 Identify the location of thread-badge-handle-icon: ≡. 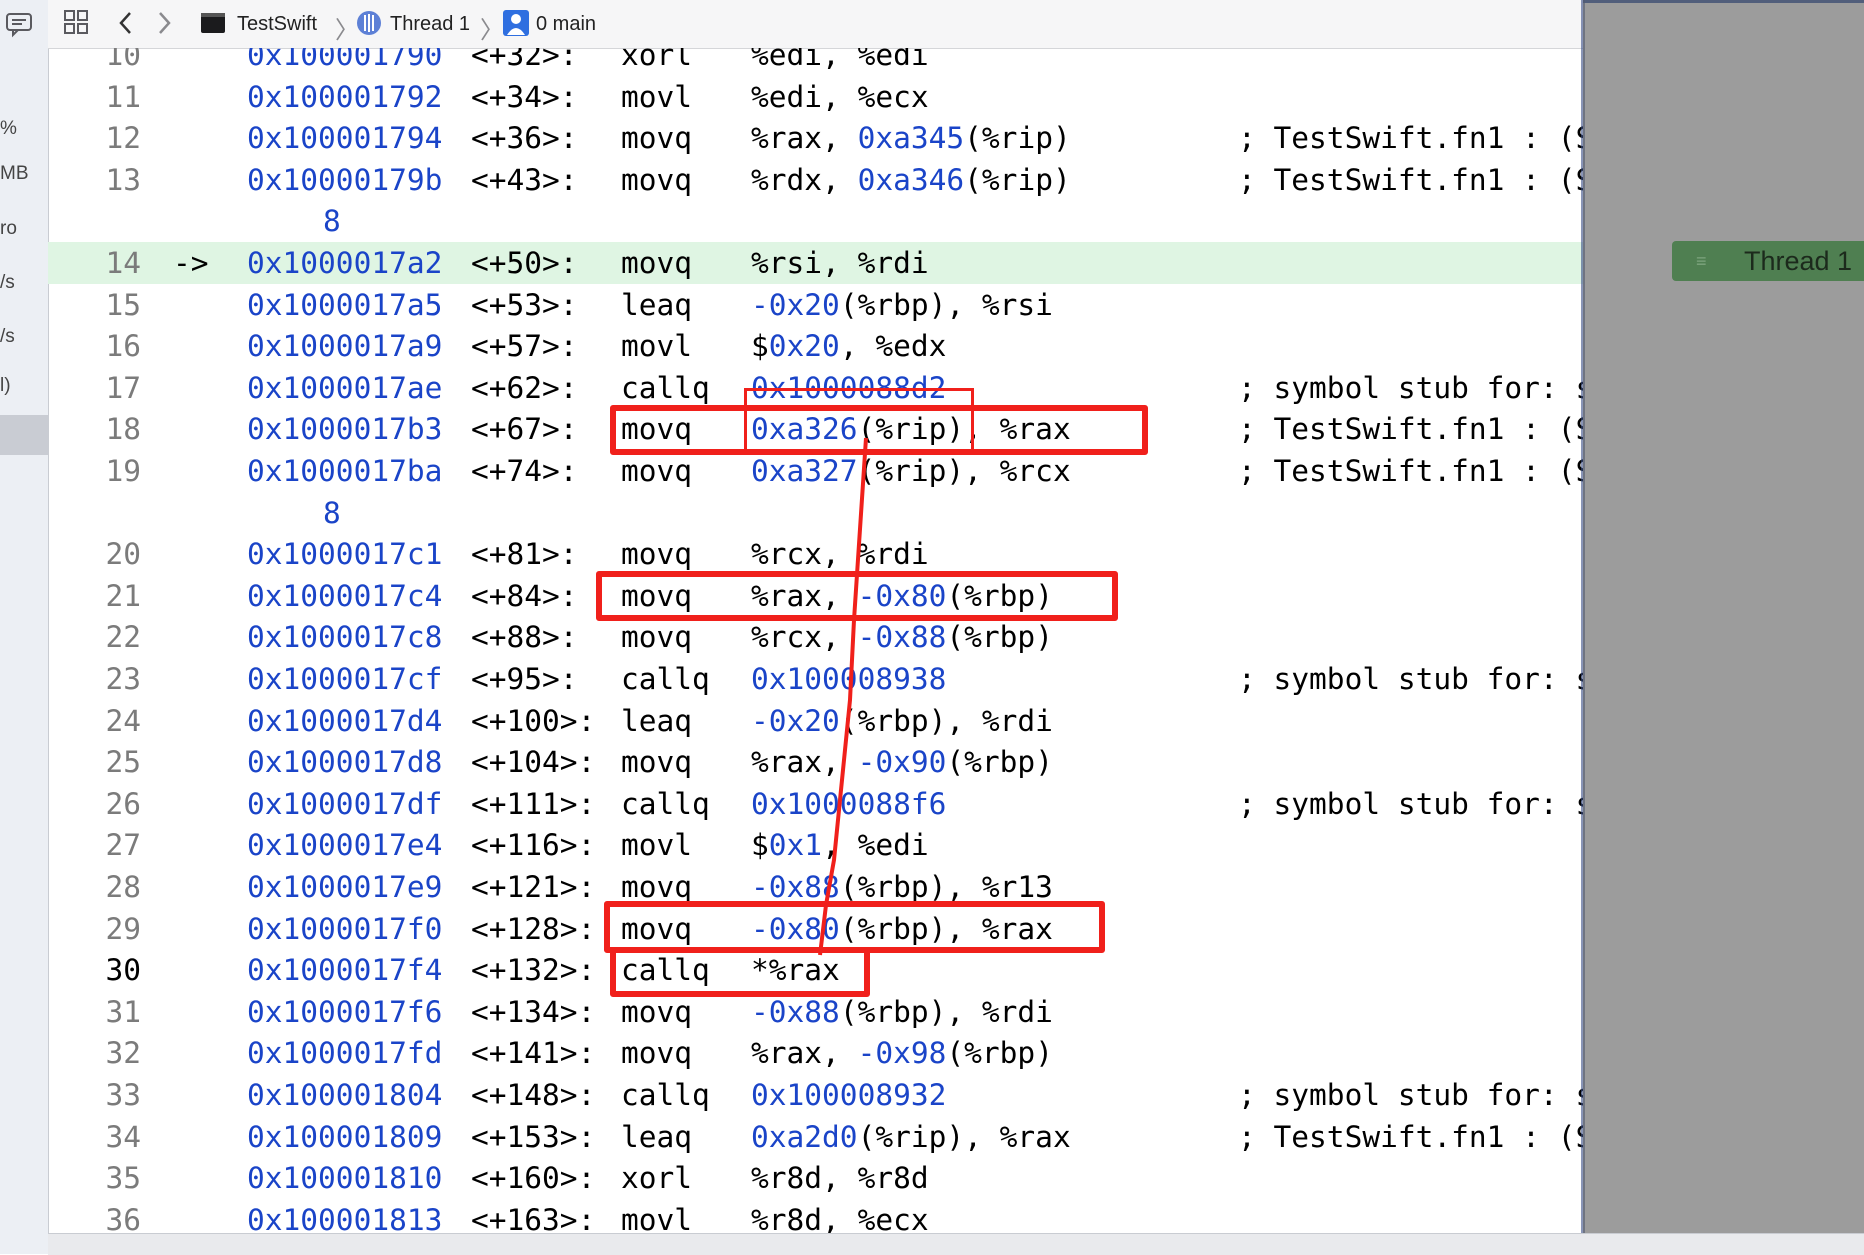
(1701, 261).